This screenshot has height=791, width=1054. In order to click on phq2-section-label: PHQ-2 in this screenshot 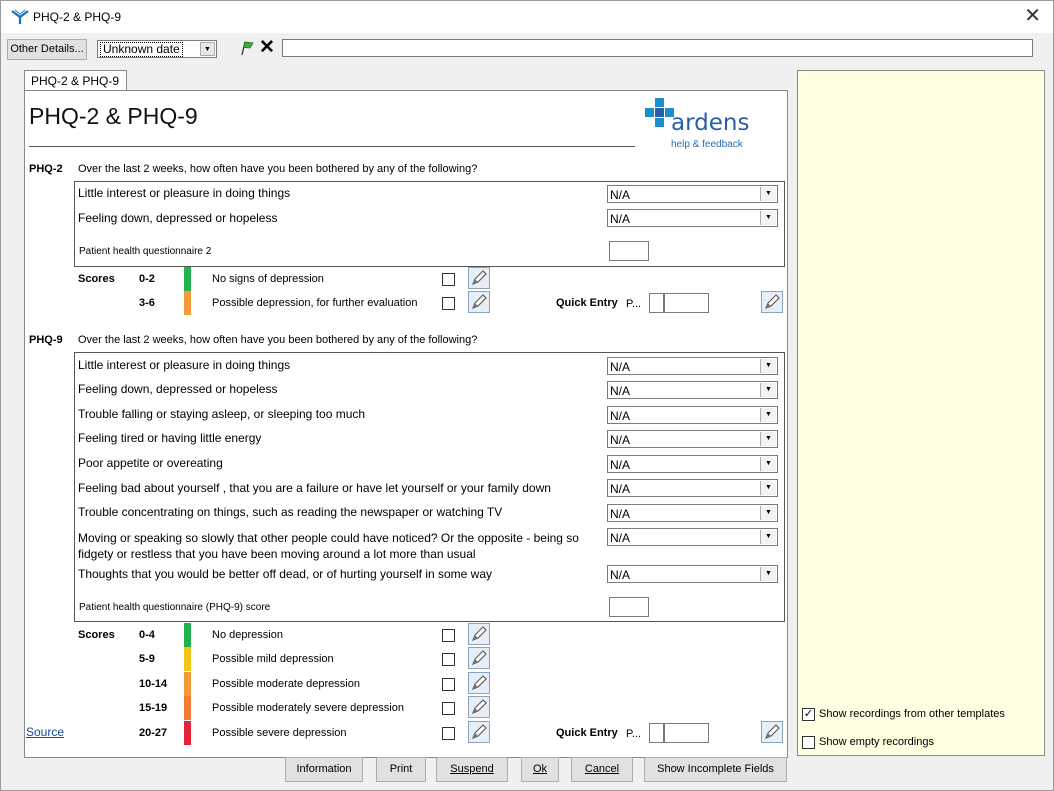, I will do `click(46, 169)`.